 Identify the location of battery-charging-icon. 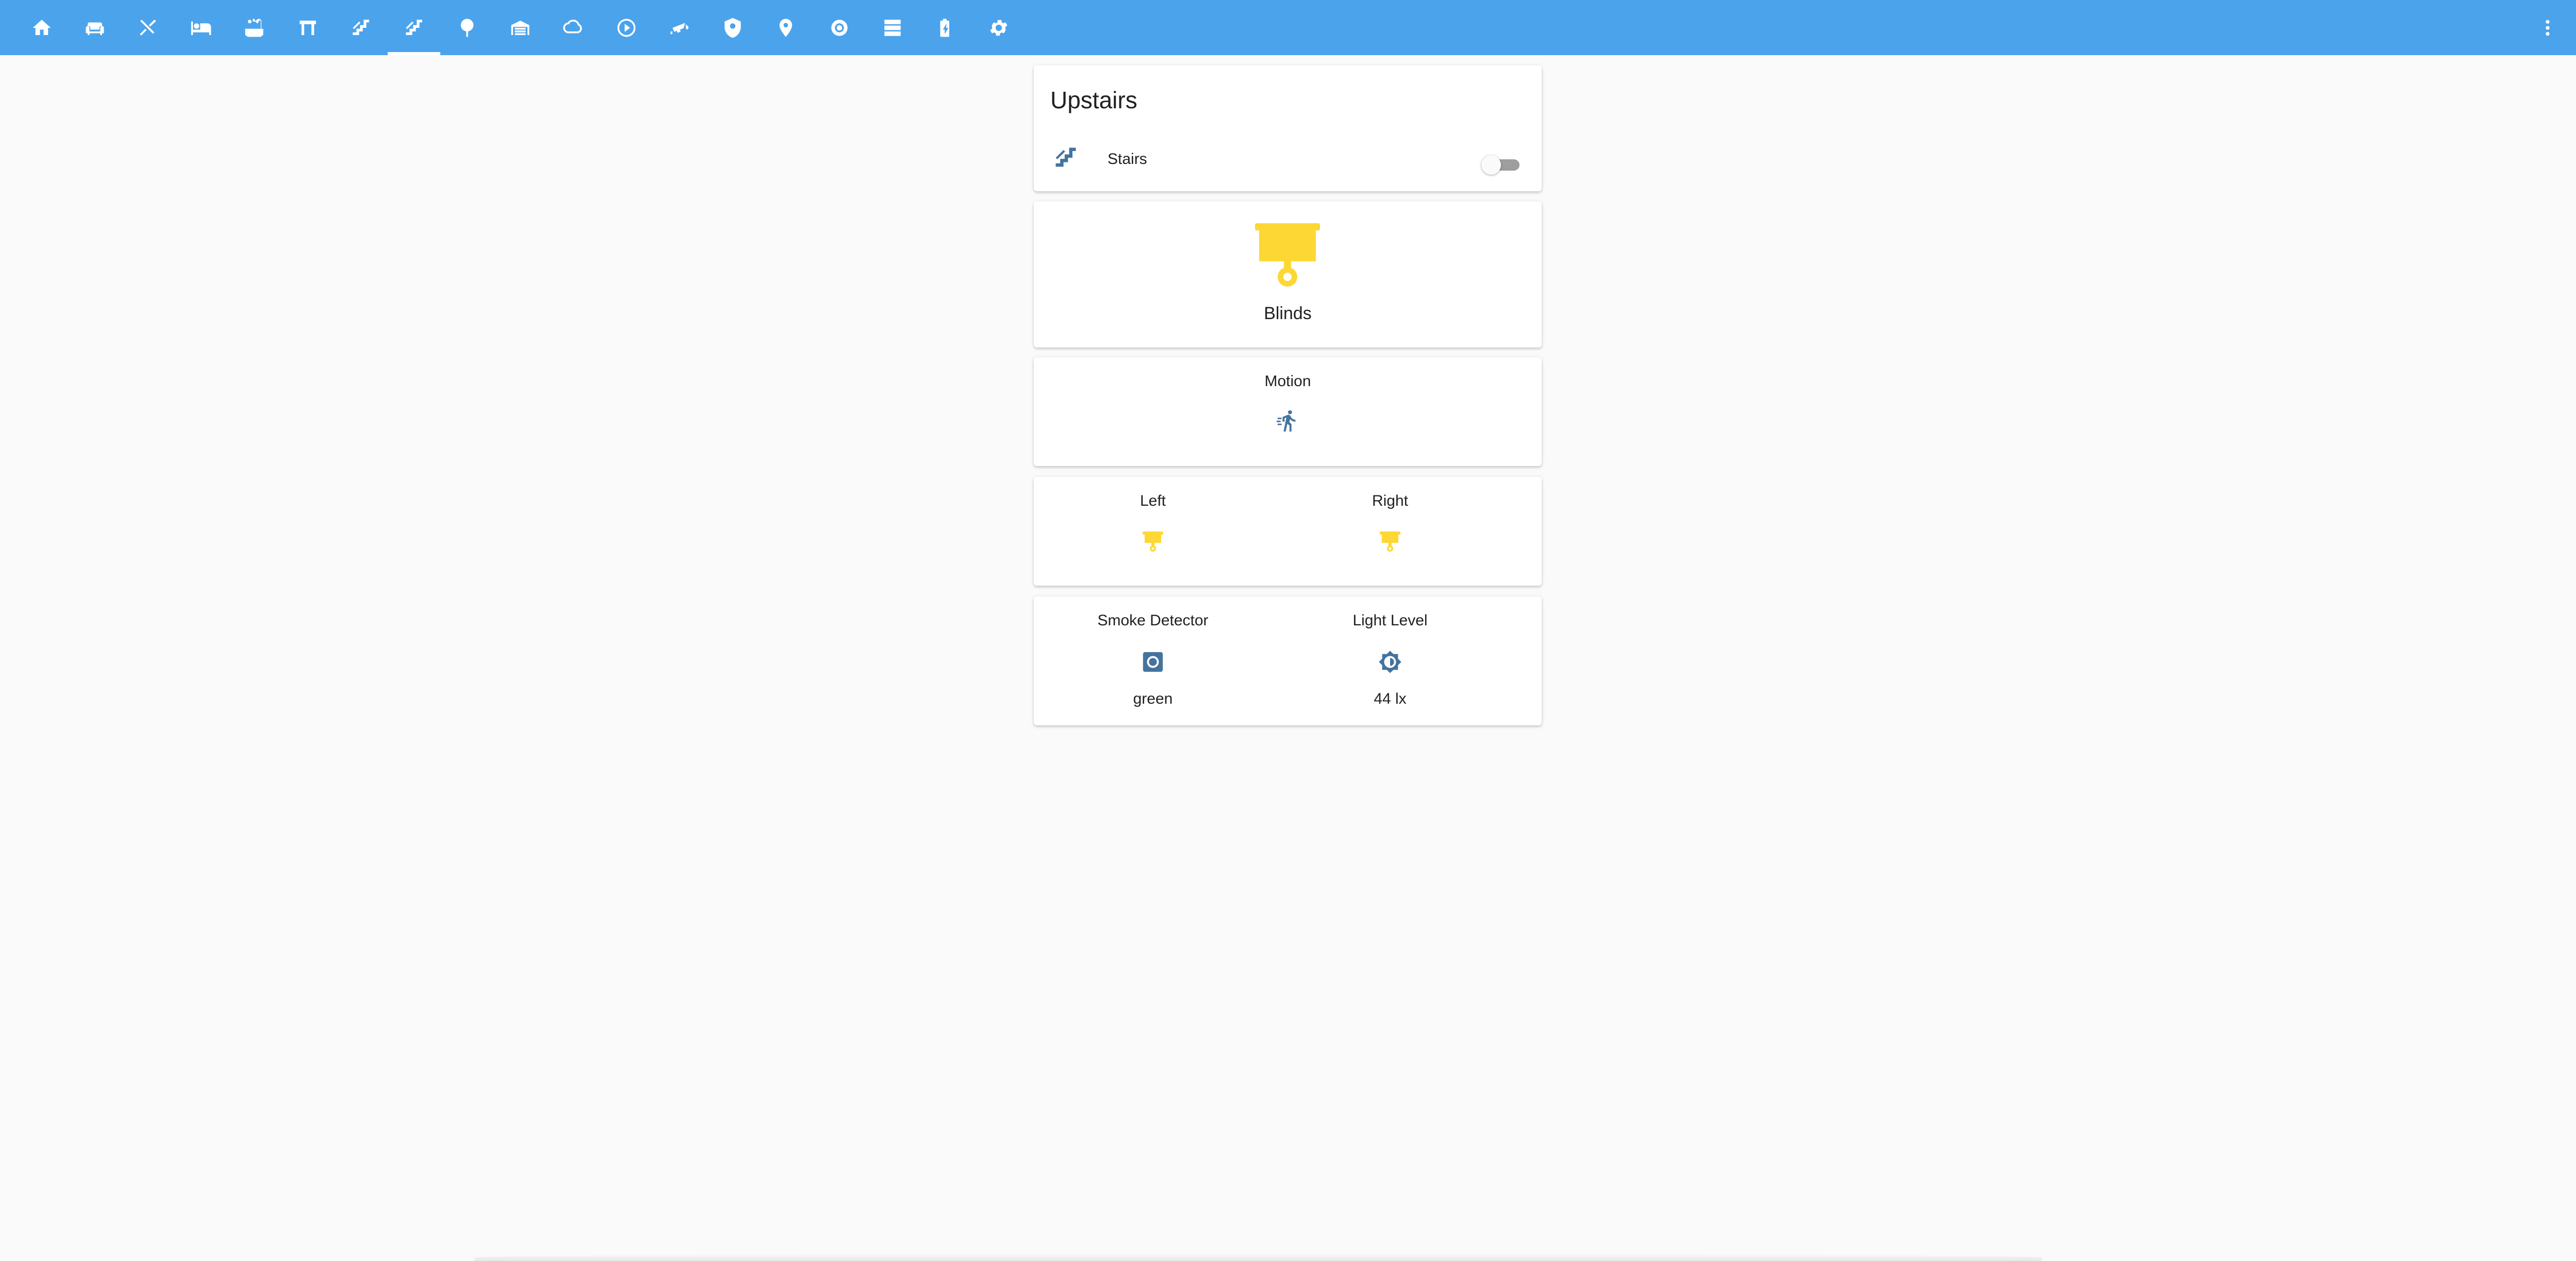
(945, 28).